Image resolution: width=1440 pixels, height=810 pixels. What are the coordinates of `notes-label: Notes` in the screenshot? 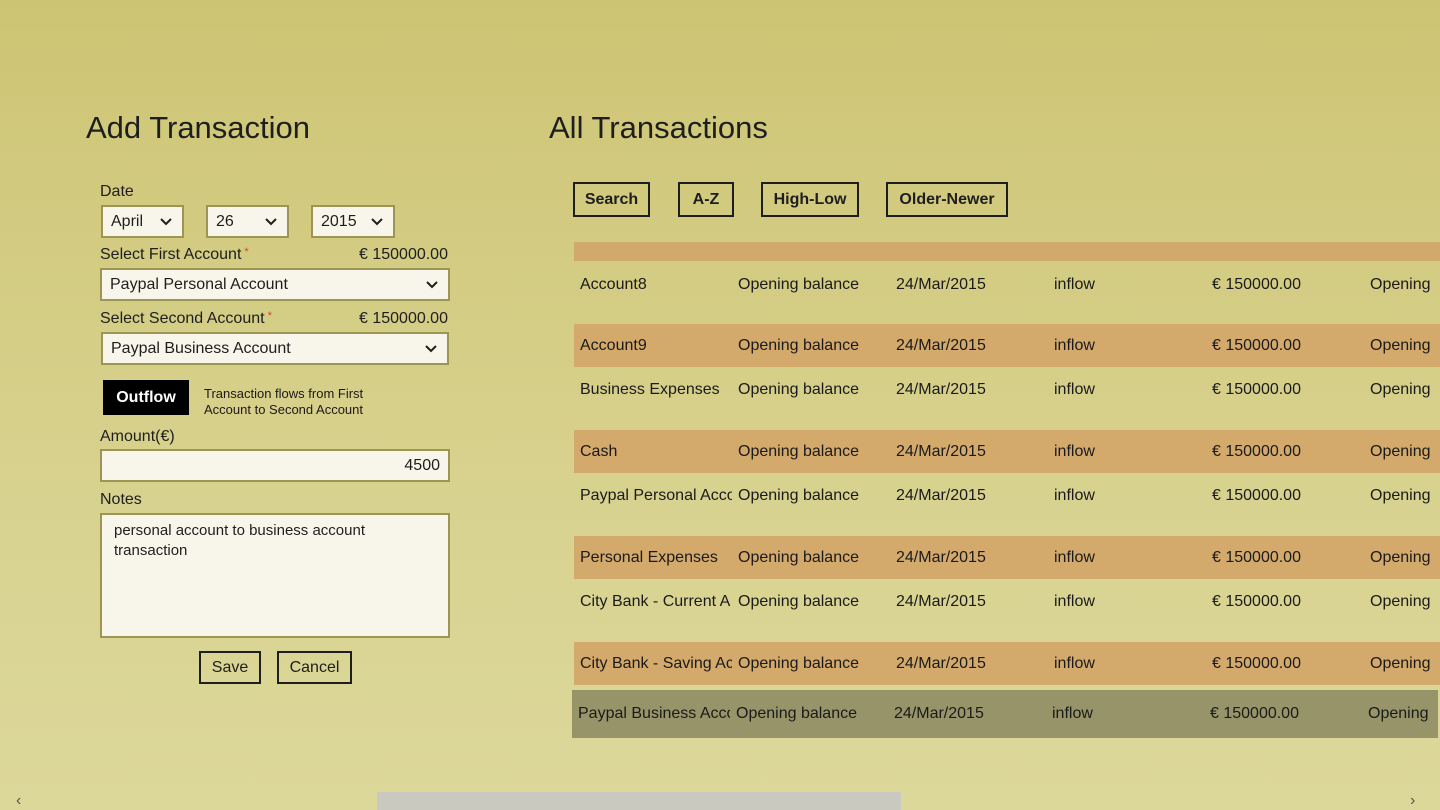 It's located at (121, 499).